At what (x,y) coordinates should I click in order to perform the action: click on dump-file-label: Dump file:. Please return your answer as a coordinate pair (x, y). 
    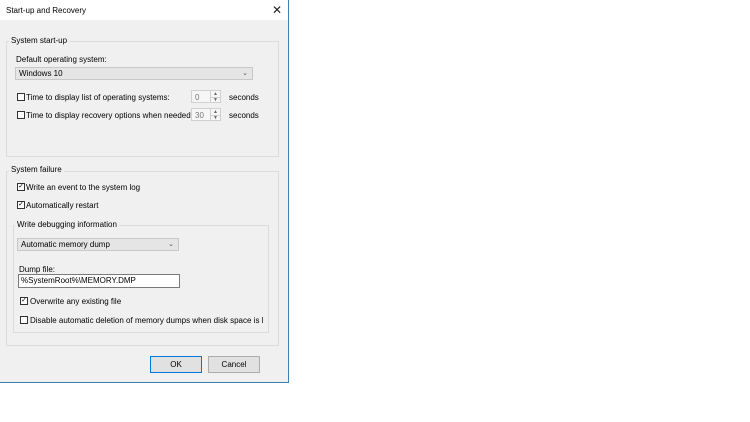
    Looking at the image, I should click on (37, 269).